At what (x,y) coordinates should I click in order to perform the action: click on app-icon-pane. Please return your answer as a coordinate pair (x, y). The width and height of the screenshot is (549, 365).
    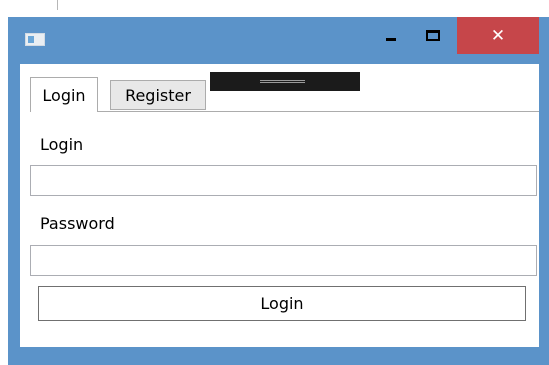
    Looking at the image, I should click on (31, 39).